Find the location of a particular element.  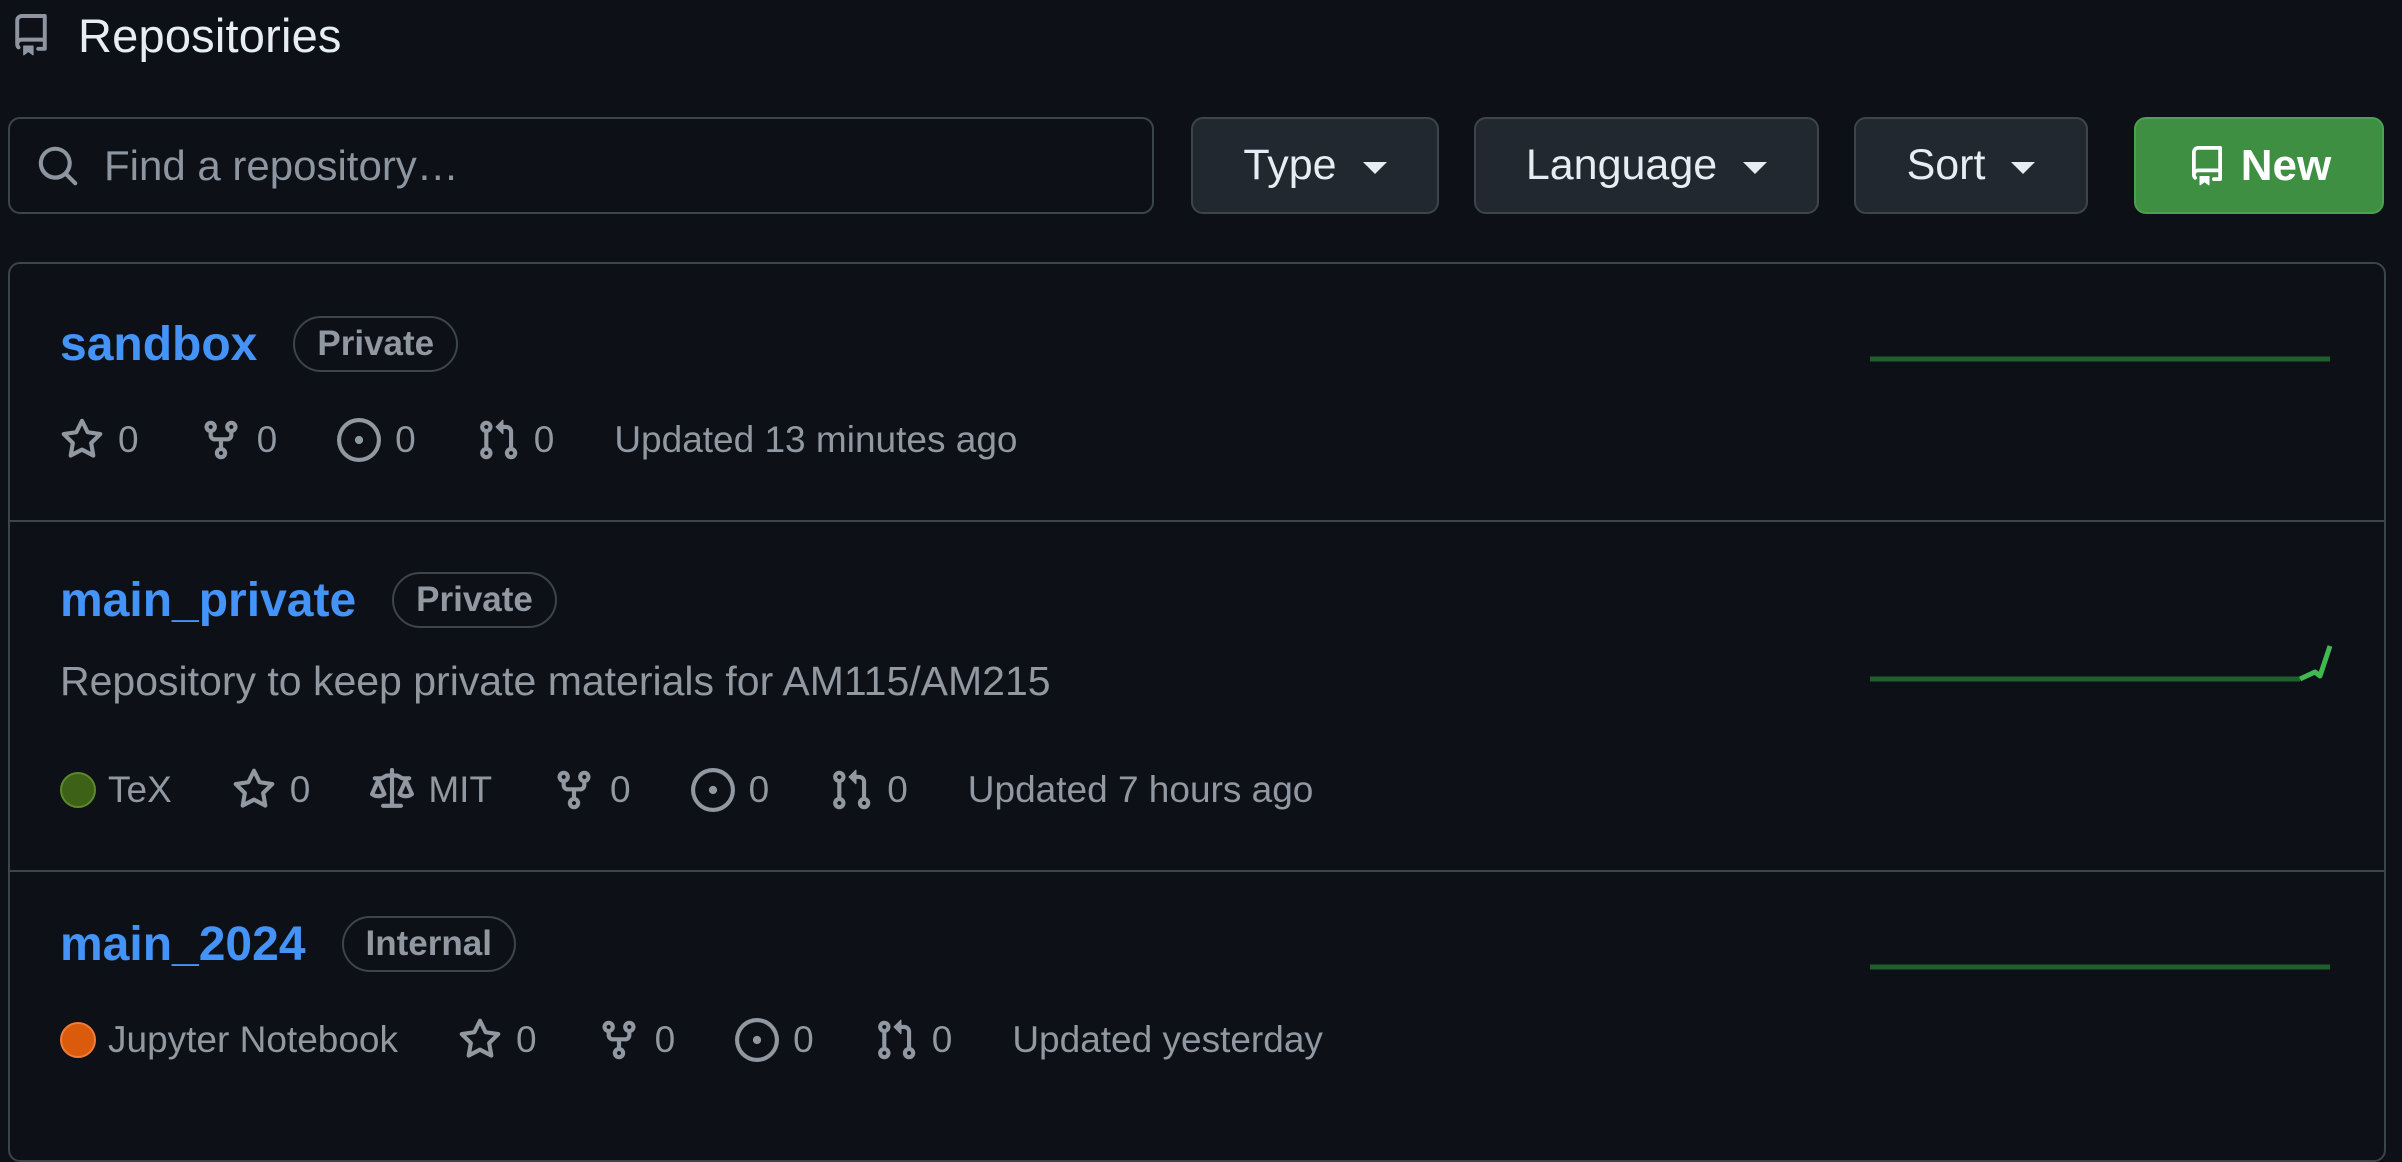

language-indicator: TeX is located at coordinates (116, 790).